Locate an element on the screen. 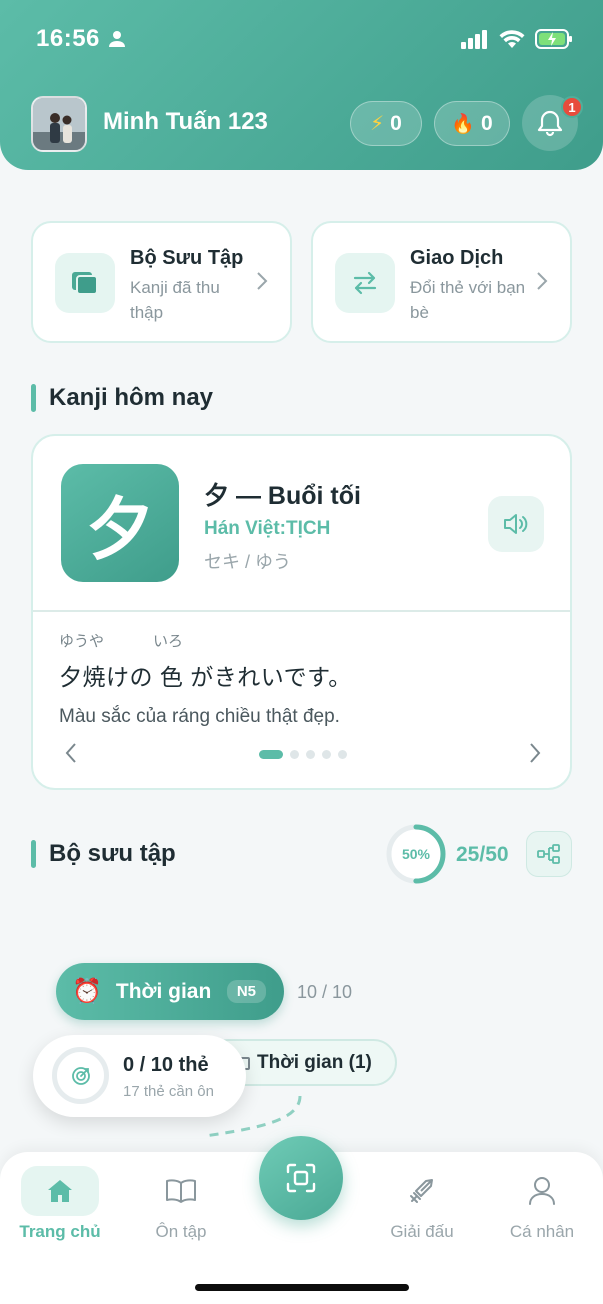  cards-icon is located at coordinates (85, 283).